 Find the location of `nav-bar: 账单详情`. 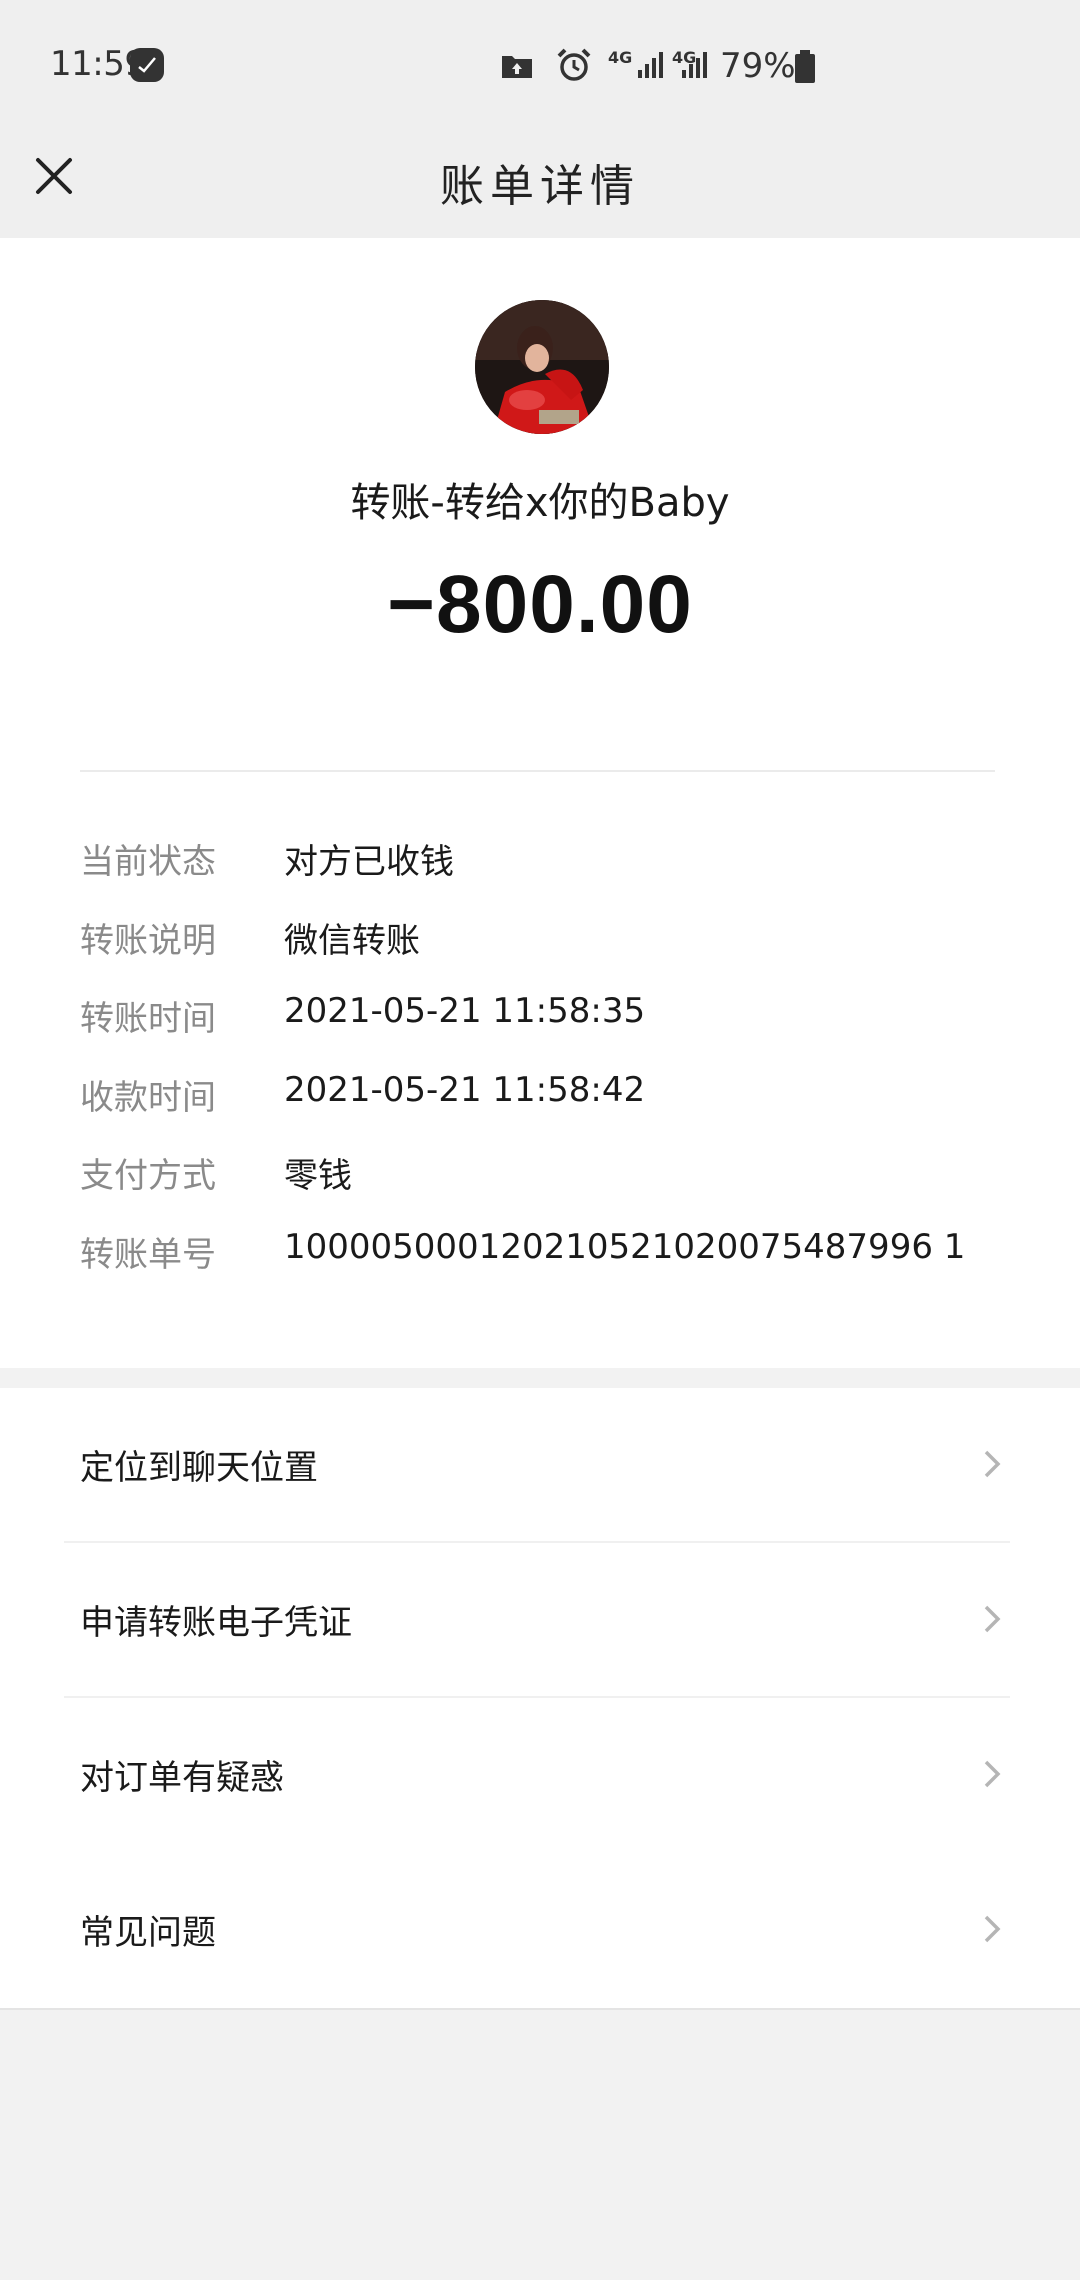

nav-bar: 账单详情 is located at coordinates (540, 184).